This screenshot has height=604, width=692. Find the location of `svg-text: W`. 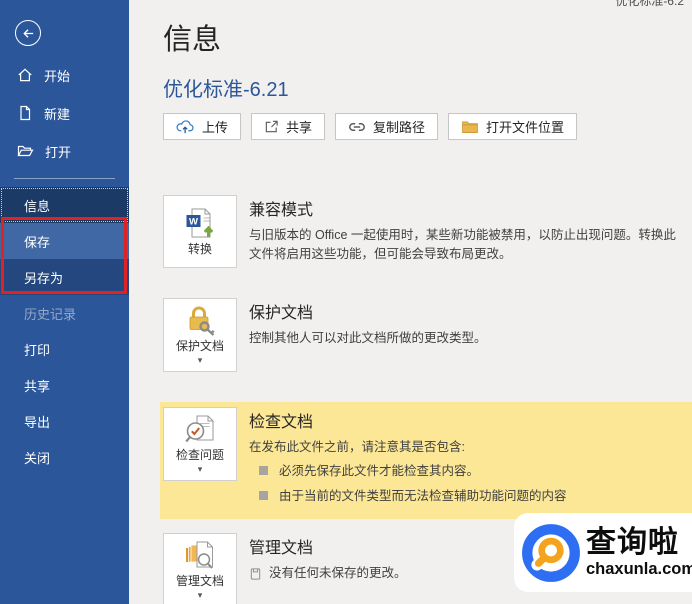

svg-text: W is located at coordinates (193, 221).